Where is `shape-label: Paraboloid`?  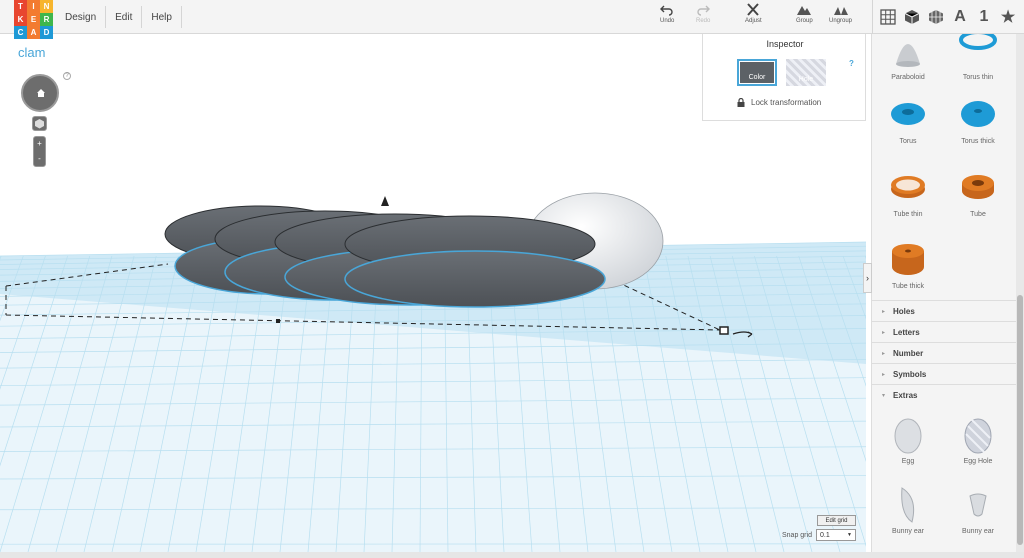 shape-label: Paraboloid is located at coordinates (908, 77).